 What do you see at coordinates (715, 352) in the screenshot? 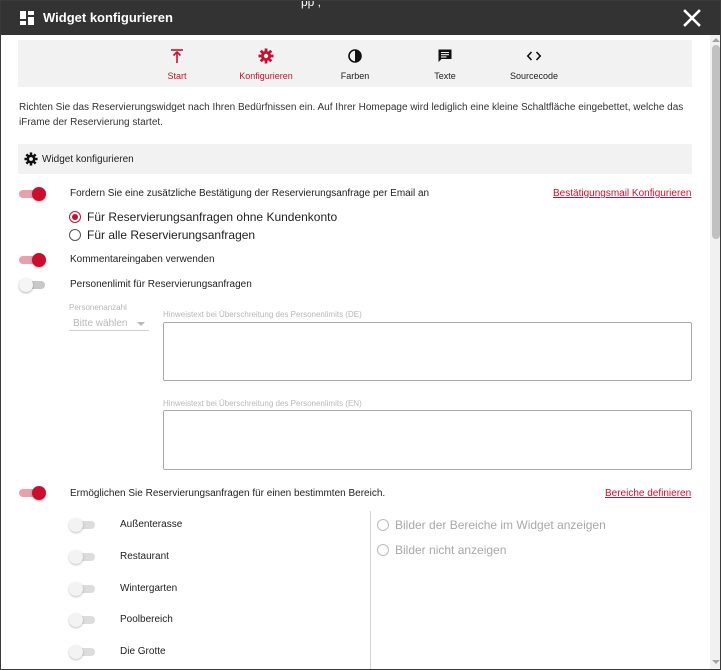
I see `vertical-scrollbar` at bounding box center [715, 352].